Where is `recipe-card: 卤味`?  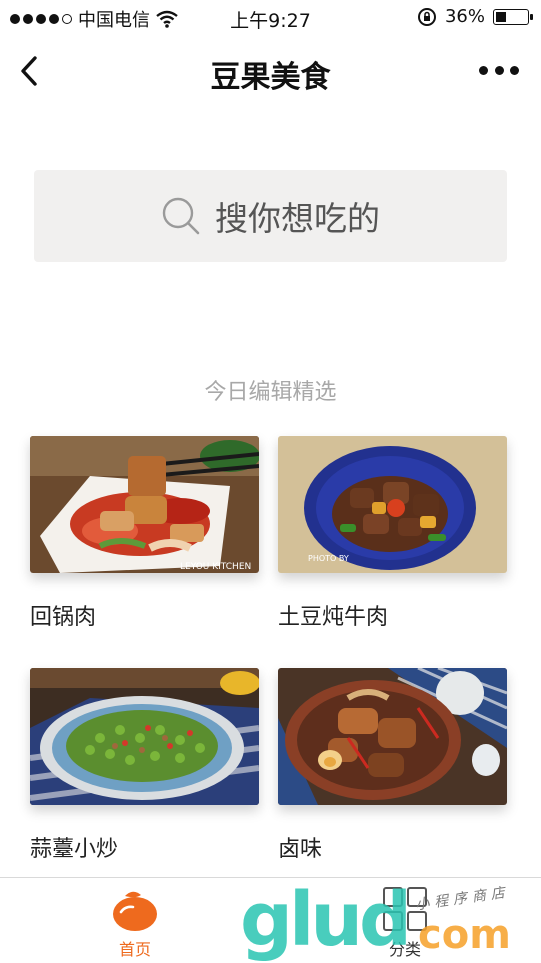
recipe-card: 卤味 is located at coordinates (392, 765).